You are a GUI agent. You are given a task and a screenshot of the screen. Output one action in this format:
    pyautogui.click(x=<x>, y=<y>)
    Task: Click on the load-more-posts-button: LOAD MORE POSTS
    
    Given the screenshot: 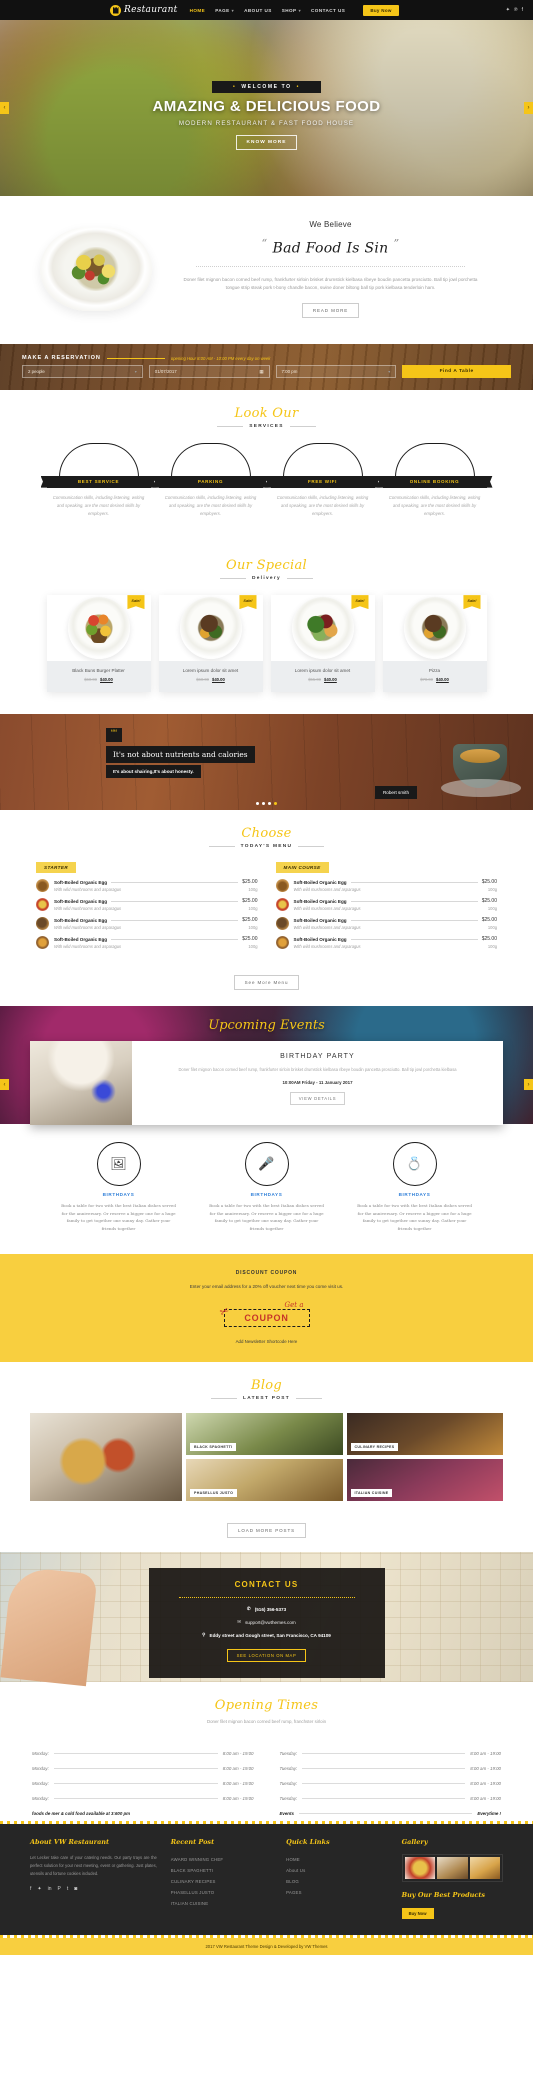 What is the action you would take?
    pyautogui.click(x=266, y=1531)
    